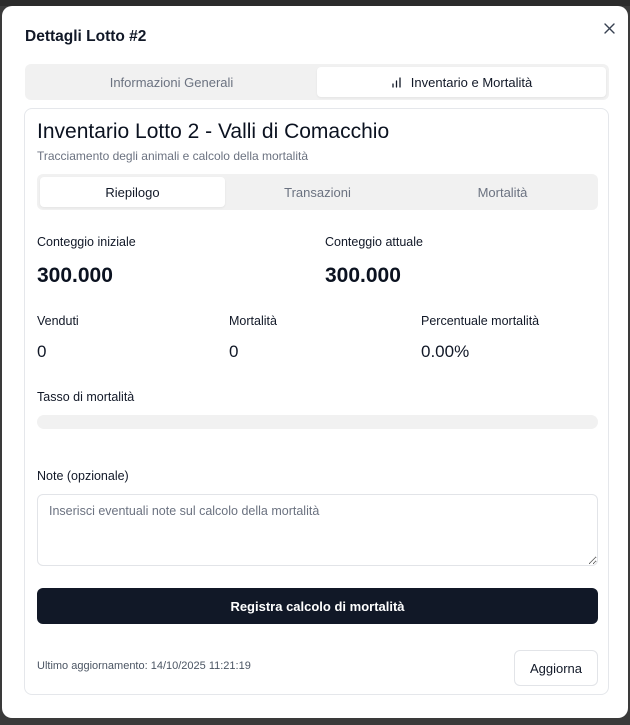 The height and width of the screenshot is (725, 630). I want to click on notes-label: Note (opzionale), so click(83, 476).